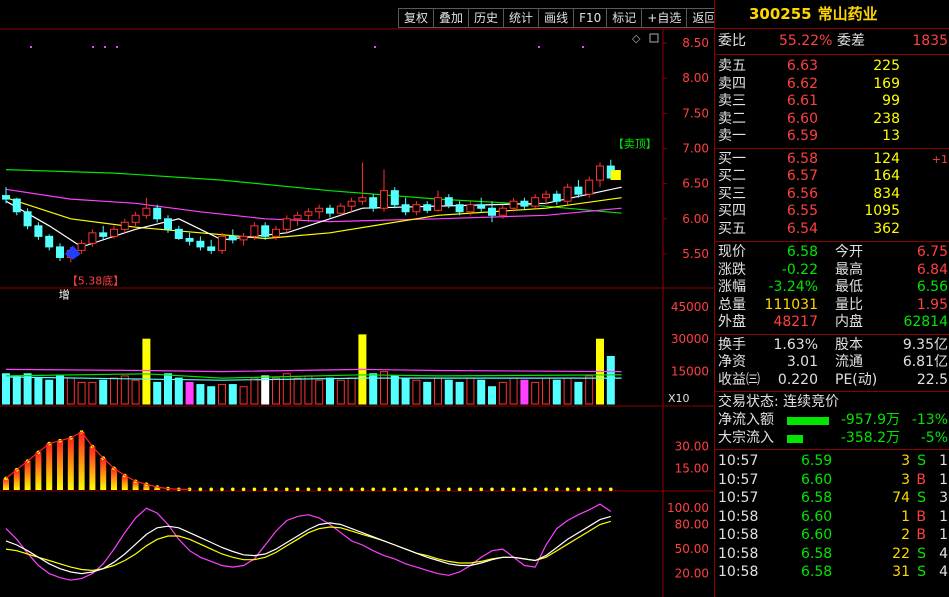  I want to click on ask-row: 卖二 6.60 238, so click(832, 120).